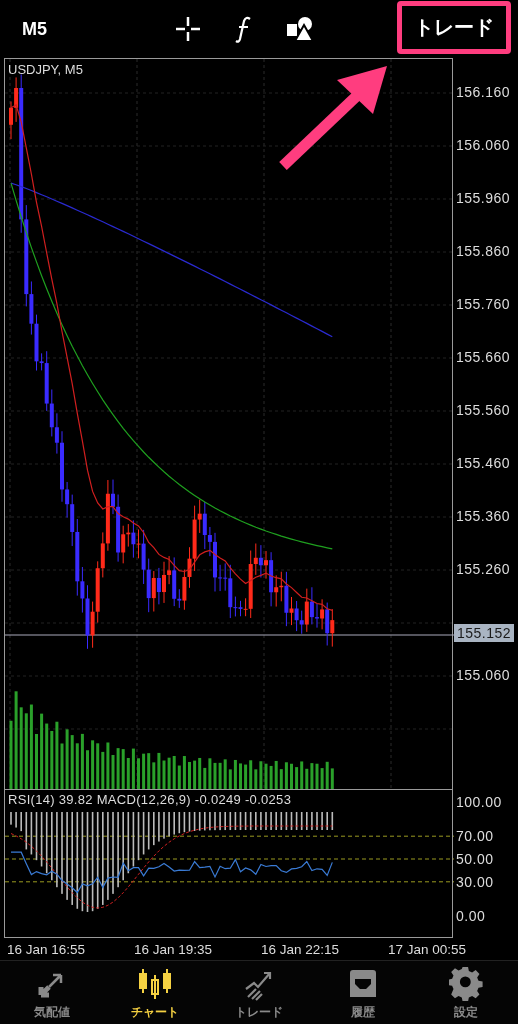  What do you see at coordinates (301, 949) in the screenshot?
I see `time-label: 16 Jan 22:15` at bounding box center [301, 949].